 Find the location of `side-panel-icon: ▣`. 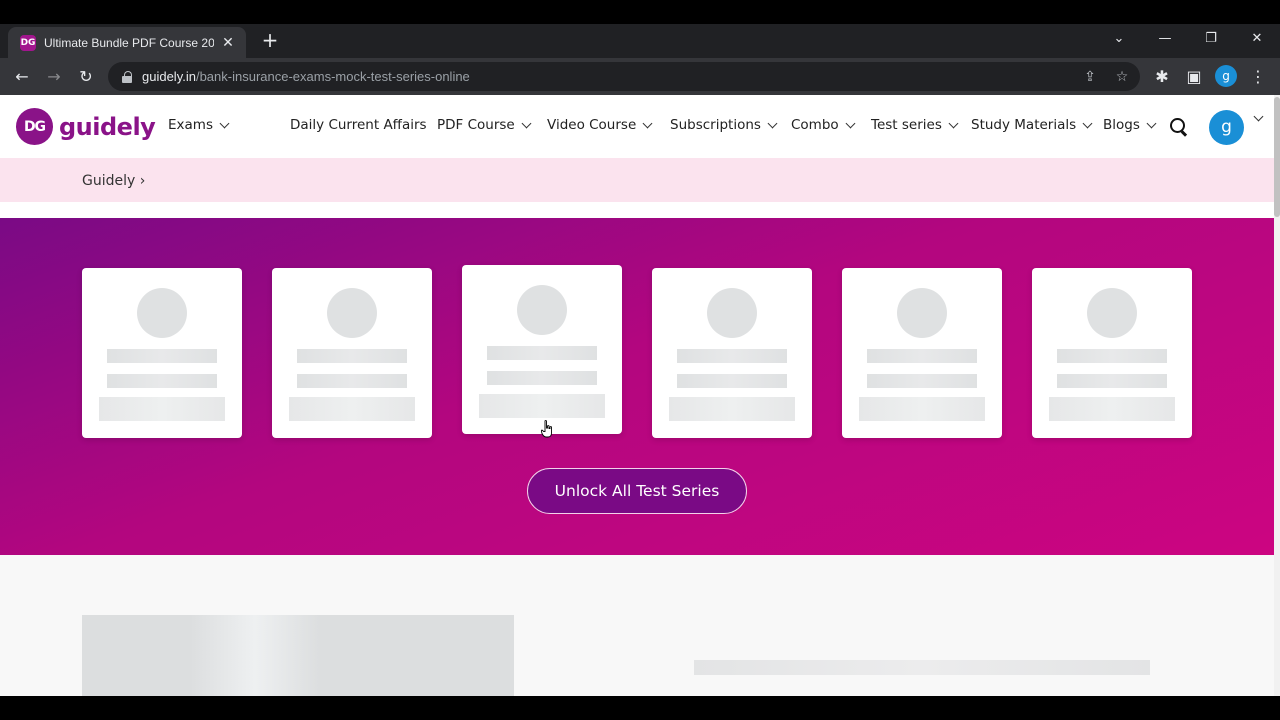

side-panel-icon: ▣ is located at coordinates (1194, 77).